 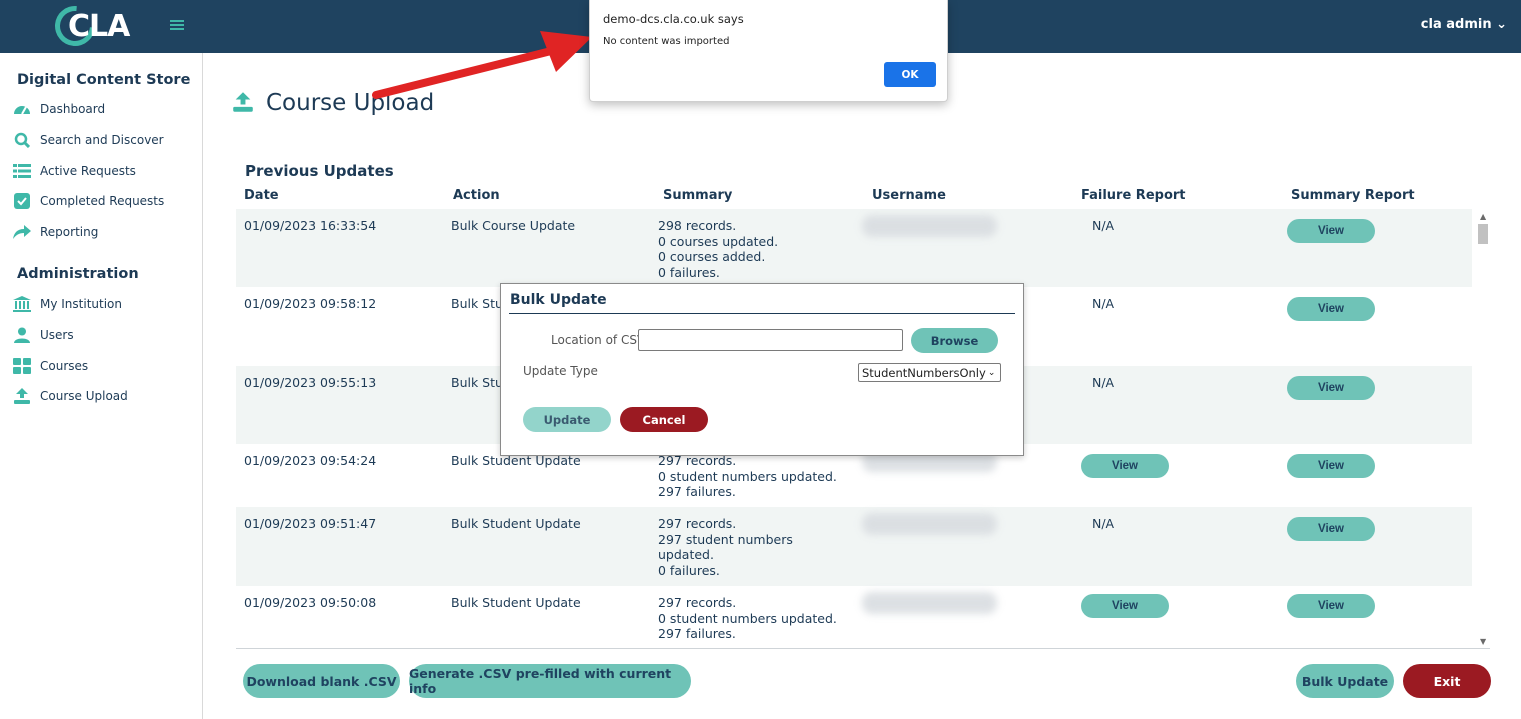 What do you see at coordinates (567, 419) in the screenshot?
I see `update-button: Update` at bounding box center [567, 419].